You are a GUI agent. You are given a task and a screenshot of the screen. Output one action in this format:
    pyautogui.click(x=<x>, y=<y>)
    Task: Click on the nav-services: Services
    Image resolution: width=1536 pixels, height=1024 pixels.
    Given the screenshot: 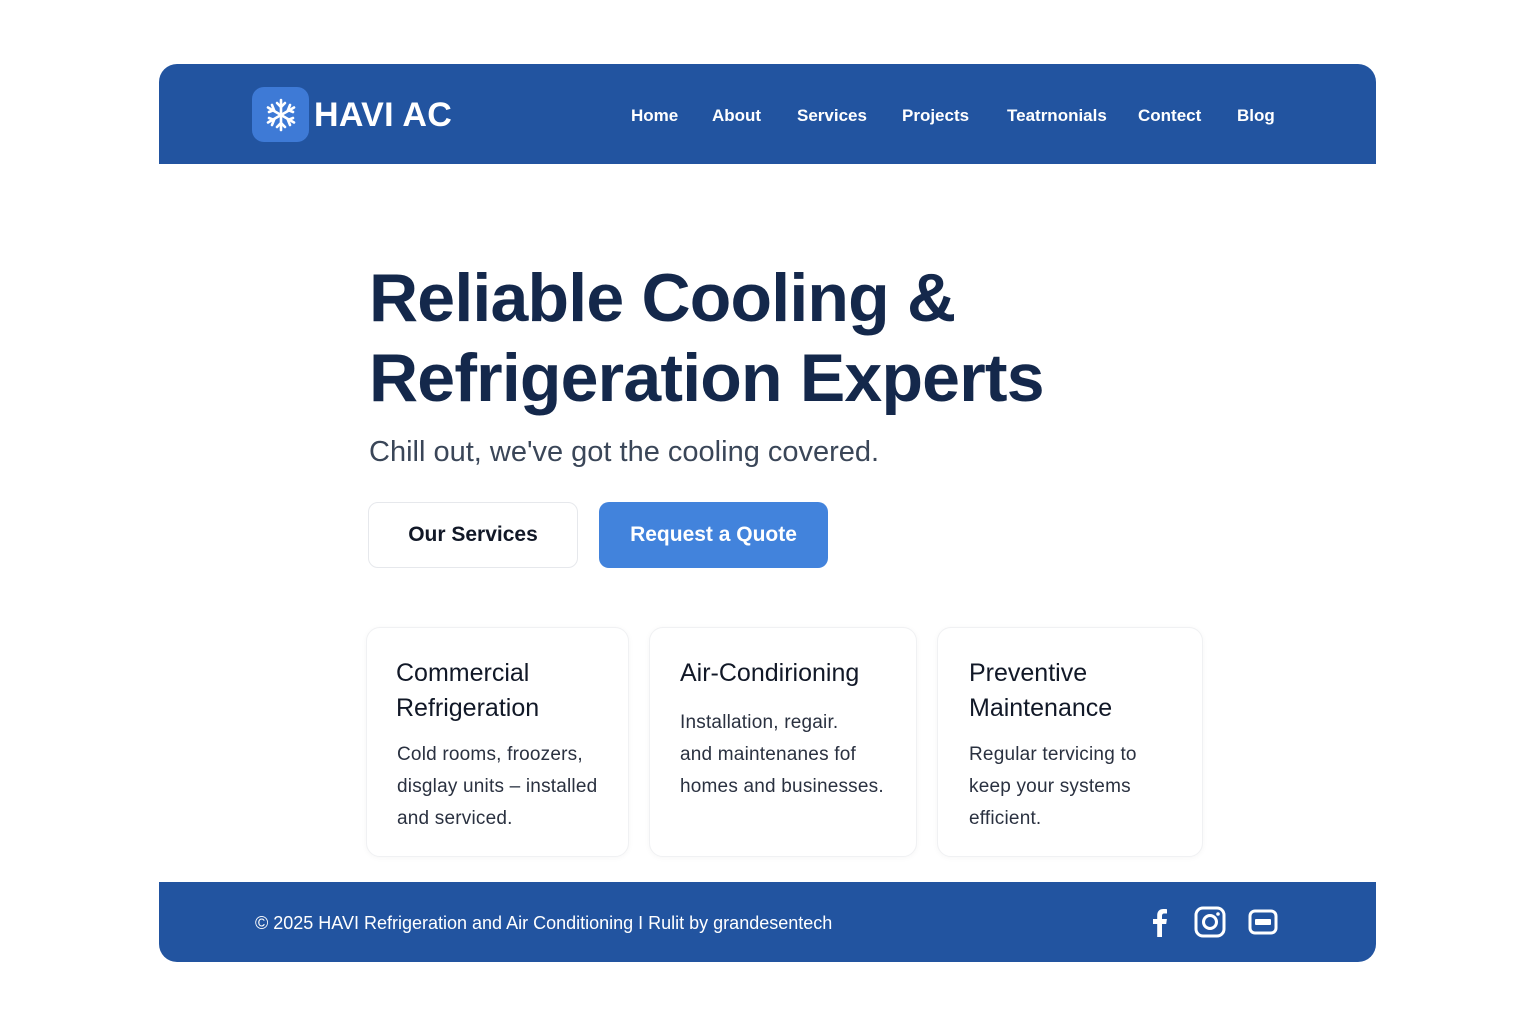 What is the action you would take?
    pyautogui.click(x=832, y=116)
    